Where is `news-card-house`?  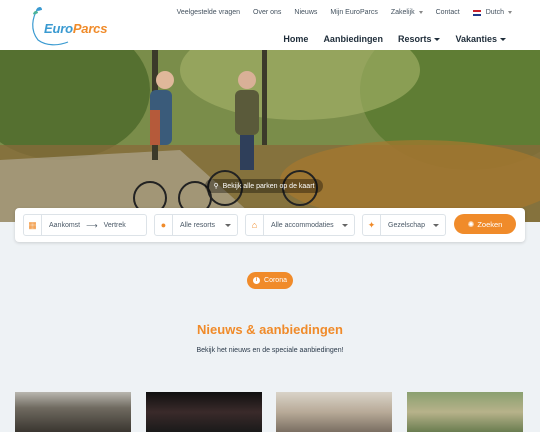 news-card-house is located at coordinates (73, 412).